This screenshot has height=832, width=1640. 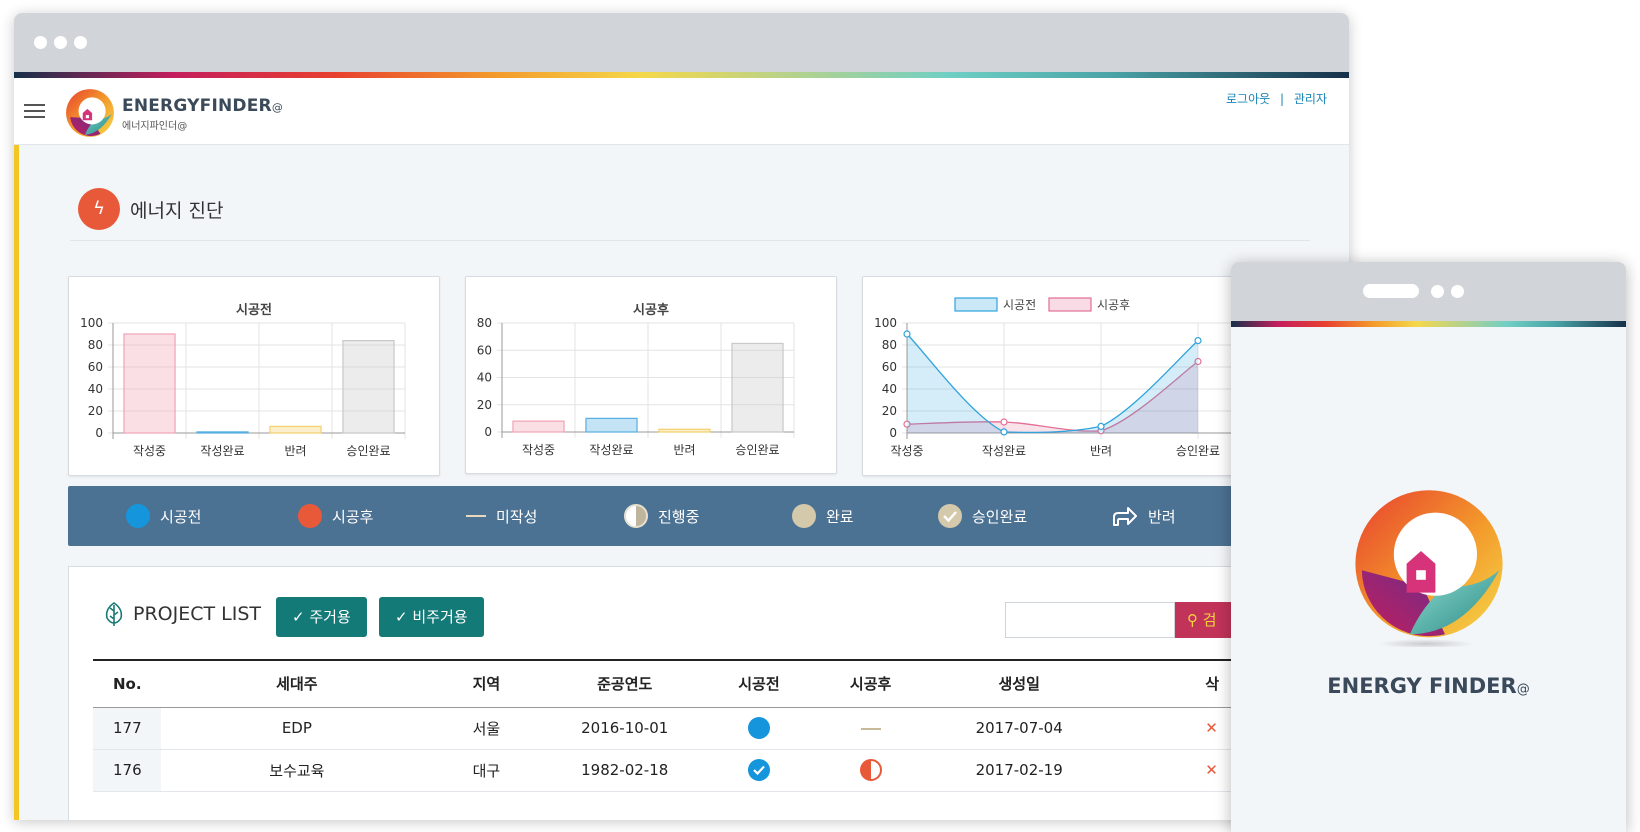 I want to click on table-header: No. 세대주 지역 준공연도 시공전 시공후 생성일 삭, so click(x=718, y=683).